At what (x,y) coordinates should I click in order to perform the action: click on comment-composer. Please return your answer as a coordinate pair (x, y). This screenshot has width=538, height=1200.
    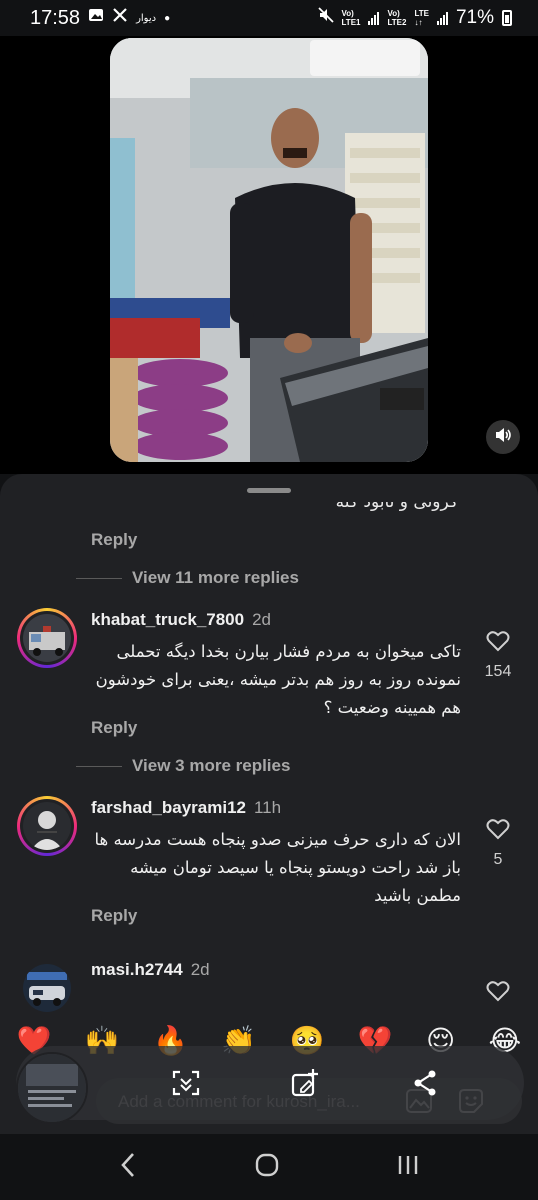
    Looking at the image, I should click on (270, 1086).